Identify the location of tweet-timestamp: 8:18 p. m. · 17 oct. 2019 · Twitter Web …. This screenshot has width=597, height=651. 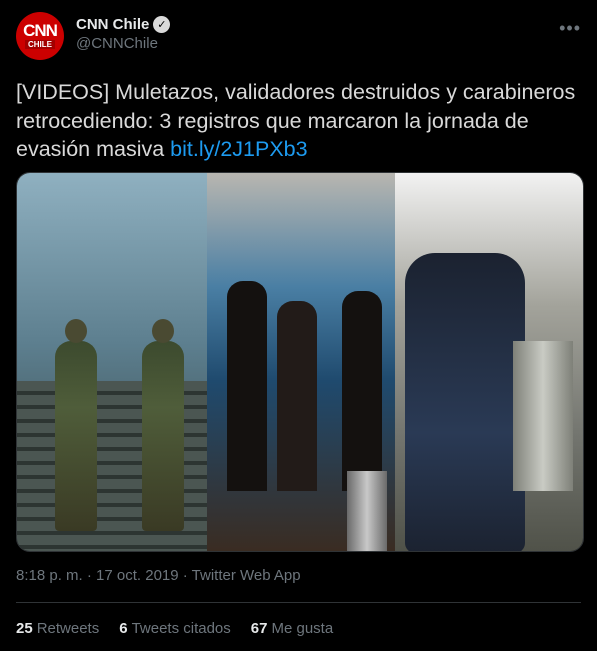
(158, 575).